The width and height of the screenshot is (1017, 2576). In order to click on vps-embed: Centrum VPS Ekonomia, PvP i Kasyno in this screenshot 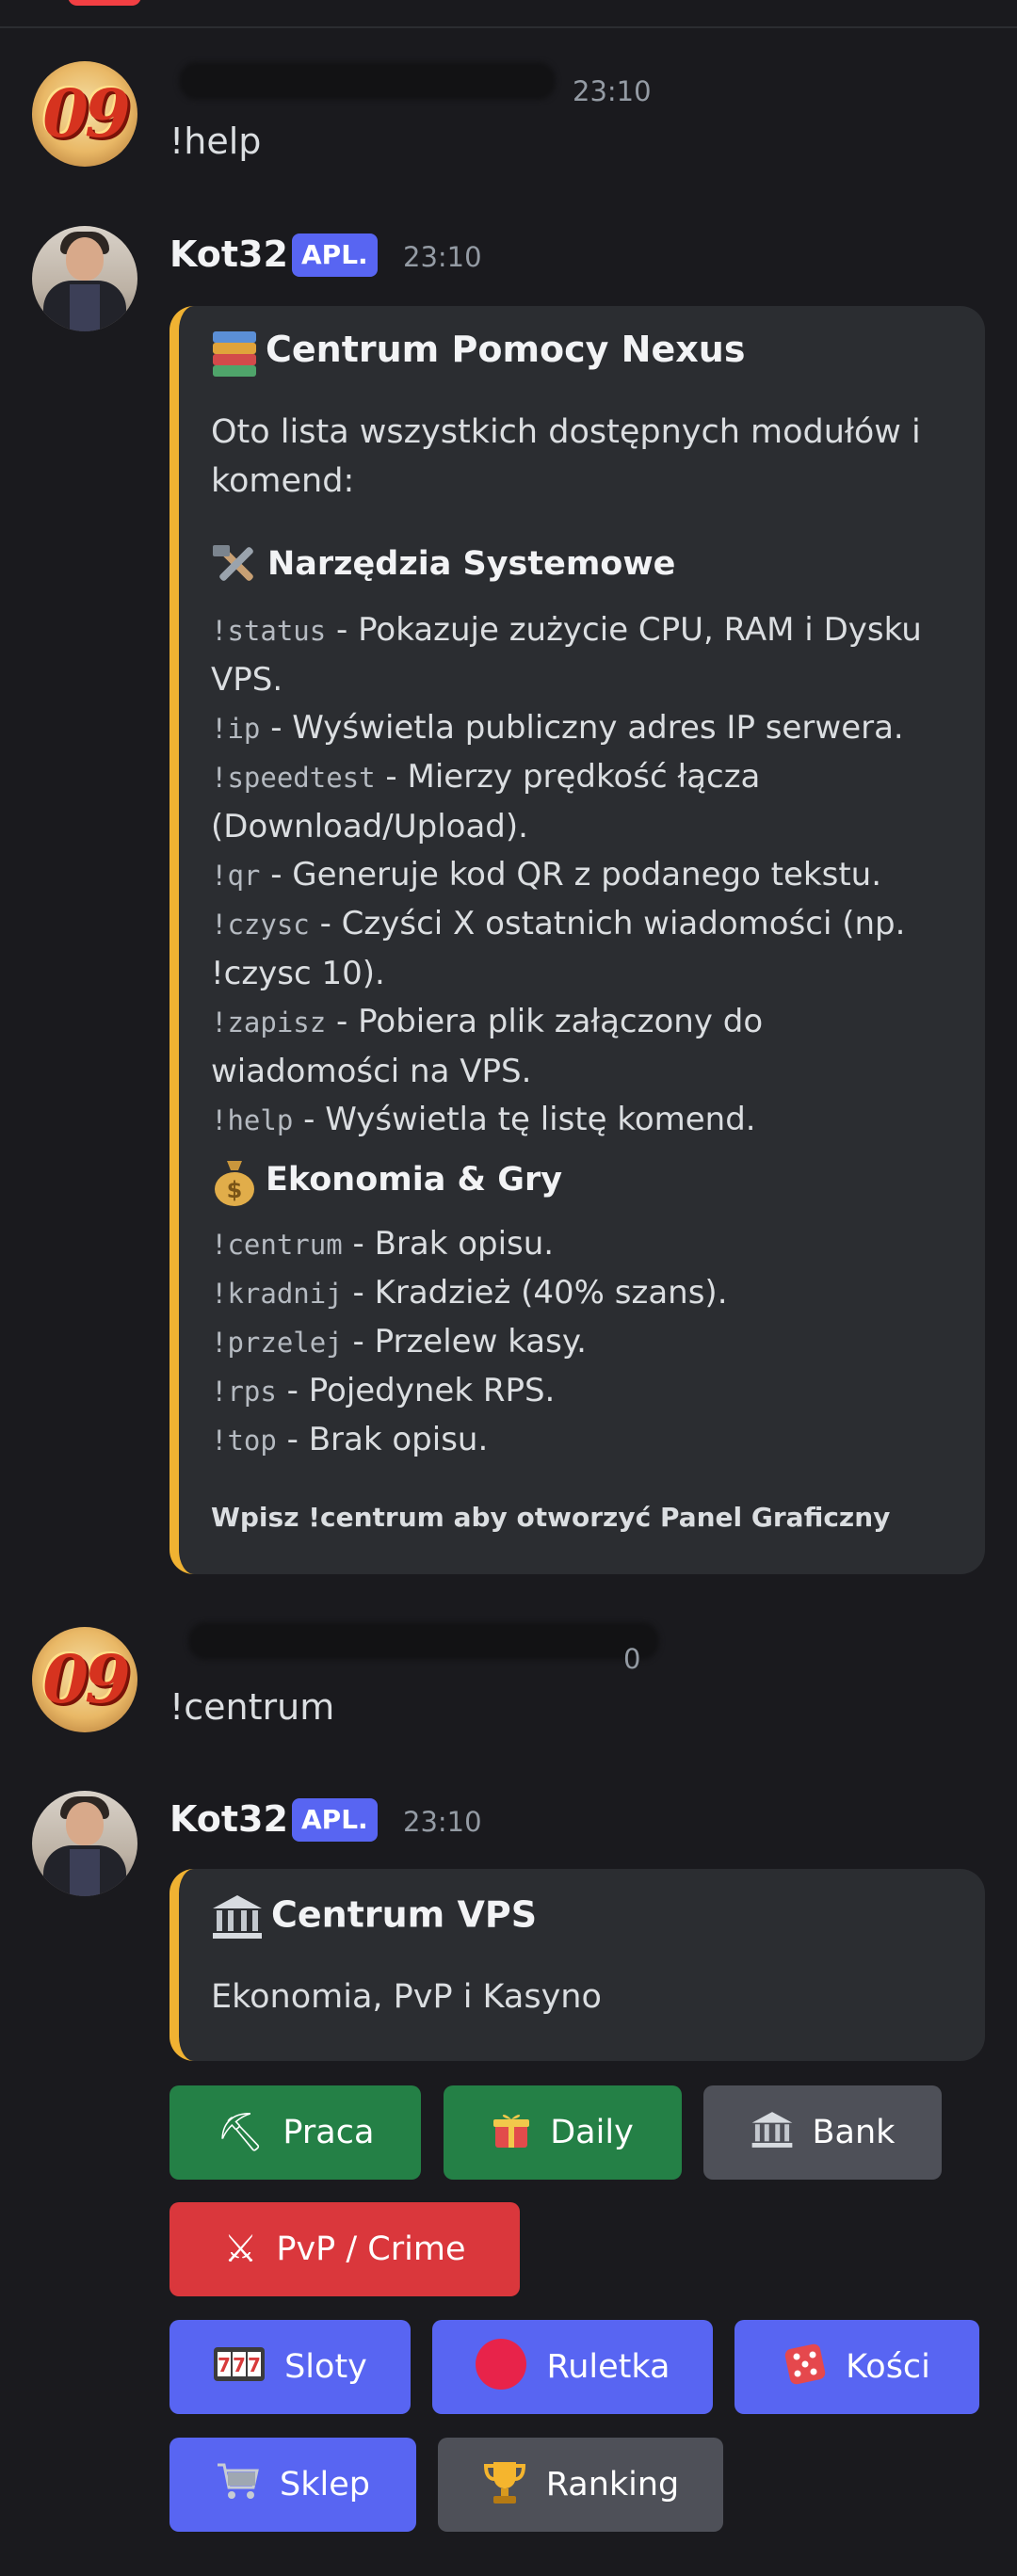, I will do `click(577, 1965)`.